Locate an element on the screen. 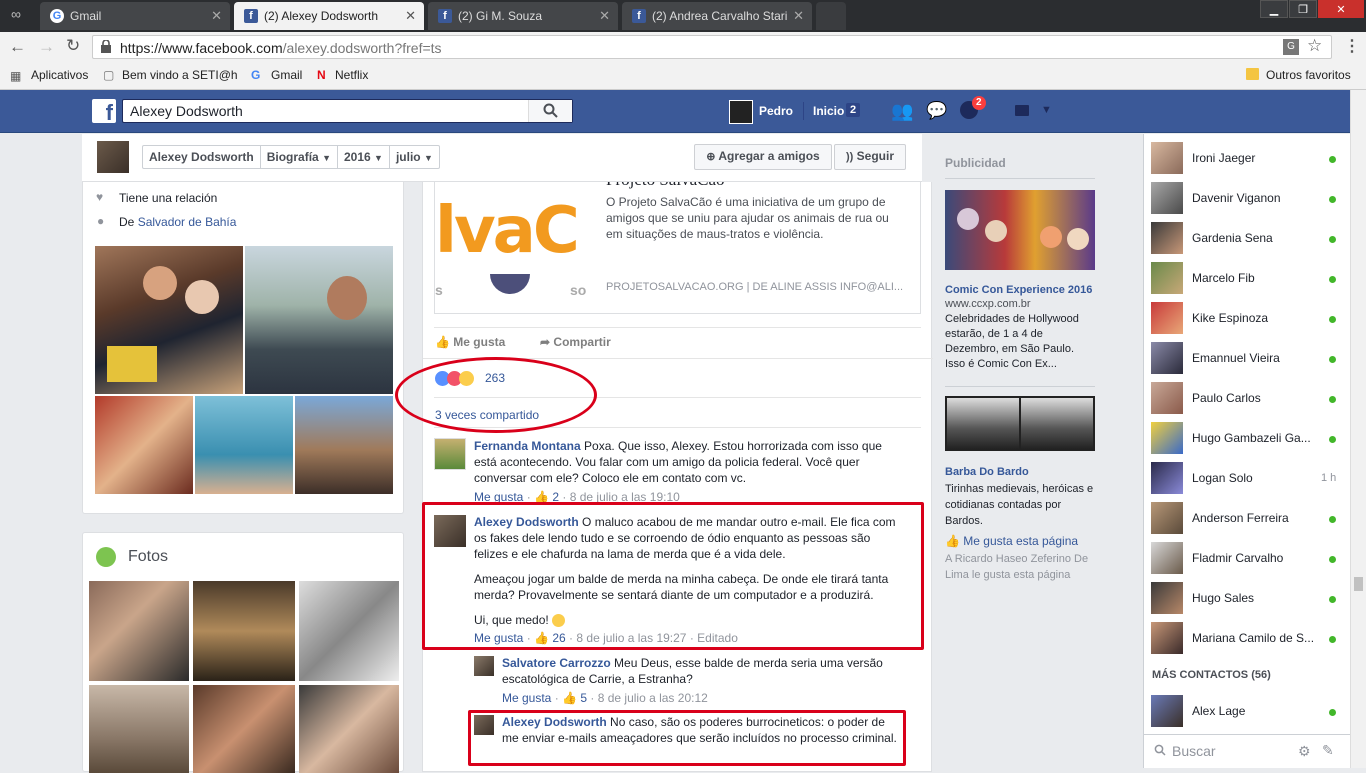 Image resolution: width=1366 pixels, height=773 pixels. relationship-text: Tiene una relación is located at coordinates (168, 198).